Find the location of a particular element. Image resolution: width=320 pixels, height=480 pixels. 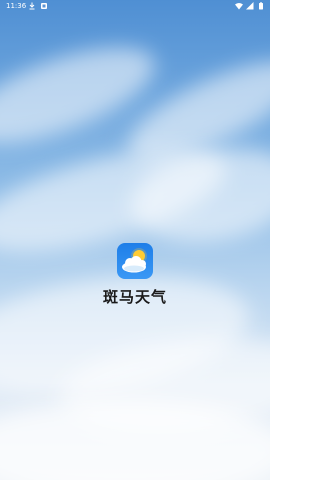

download-icon is located at coordinates (32, 6).